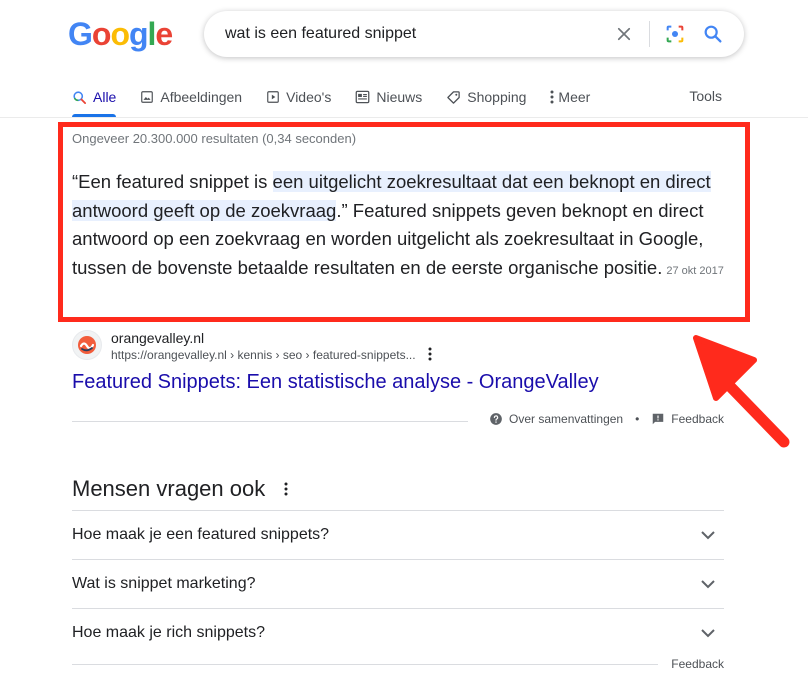  What do you see at coordinates (138, 34) in the screenshot?
I see `logo-letter-g2: g` at bounding box center [138, 34].